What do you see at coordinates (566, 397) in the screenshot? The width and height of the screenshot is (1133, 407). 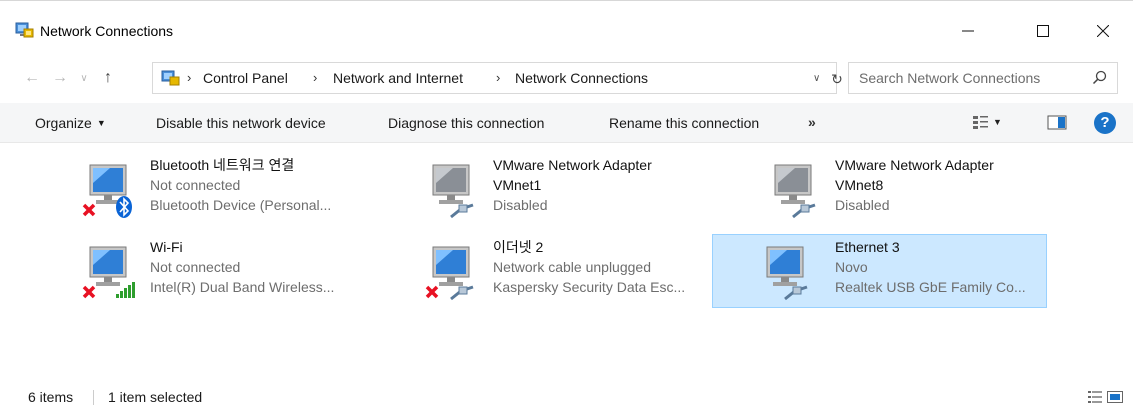 I see `status-bar: 6 items 1 item selected` at bounding box center [566, 397].